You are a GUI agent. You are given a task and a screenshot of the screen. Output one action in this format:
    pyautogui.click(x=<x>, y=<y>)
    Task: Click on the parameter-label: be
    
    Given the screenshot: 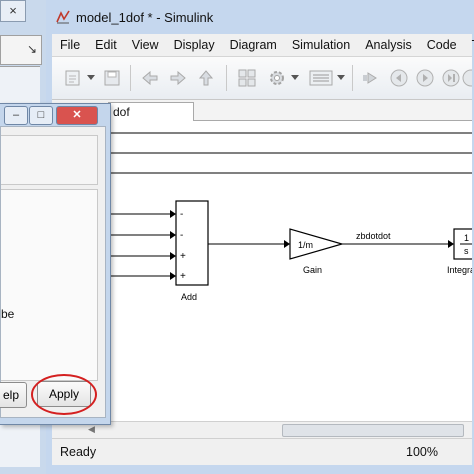 What is the action you would take?
    pyautogui.click(x=8, y=314)
    